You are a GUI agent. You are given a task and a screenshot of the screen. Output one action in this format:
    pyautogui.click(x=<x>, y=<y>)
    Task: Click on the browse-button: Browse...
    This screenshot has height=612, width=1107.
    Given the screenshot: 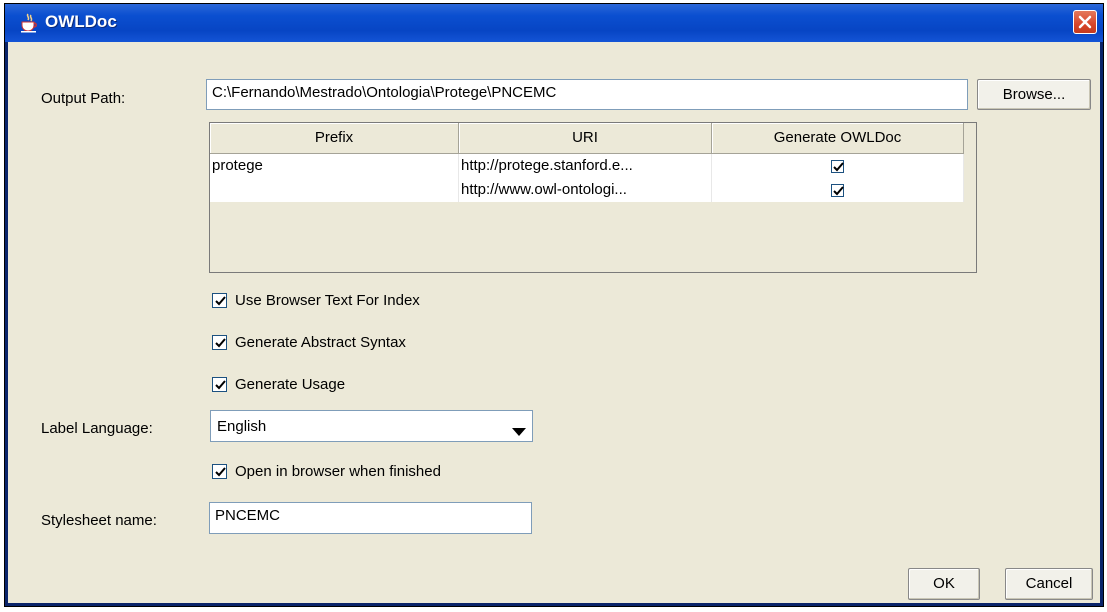 What is the action you would take?
    pyautogui.click(x=1034, y=94)
    